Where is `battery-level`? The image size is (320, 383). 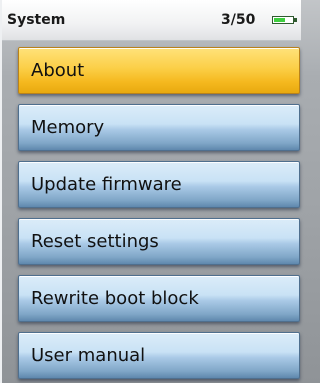
battery-level is located at coordinates (279, 20).